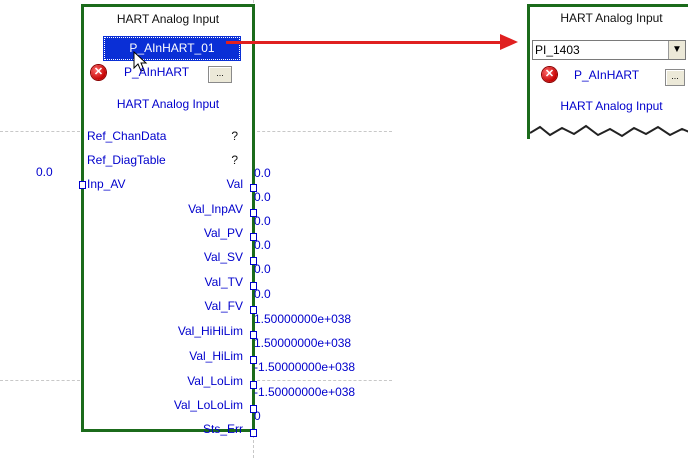 Image resolution: width=688 pixels, height=458 pixels. I want to click on output-param-label: Val_HiHiLim, so click(210, 331).